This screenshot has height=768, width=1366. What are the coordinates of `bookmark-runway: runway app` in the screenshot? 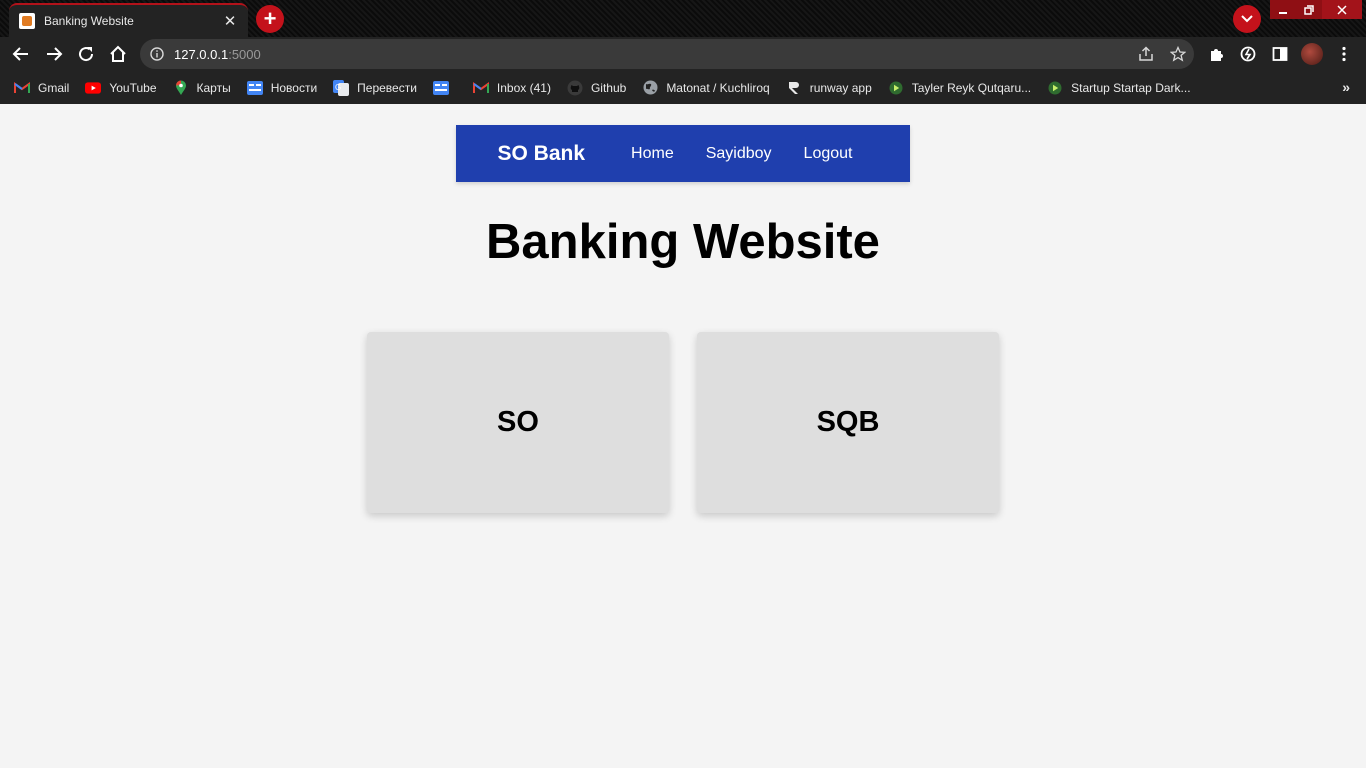 It's located at (829, 88).